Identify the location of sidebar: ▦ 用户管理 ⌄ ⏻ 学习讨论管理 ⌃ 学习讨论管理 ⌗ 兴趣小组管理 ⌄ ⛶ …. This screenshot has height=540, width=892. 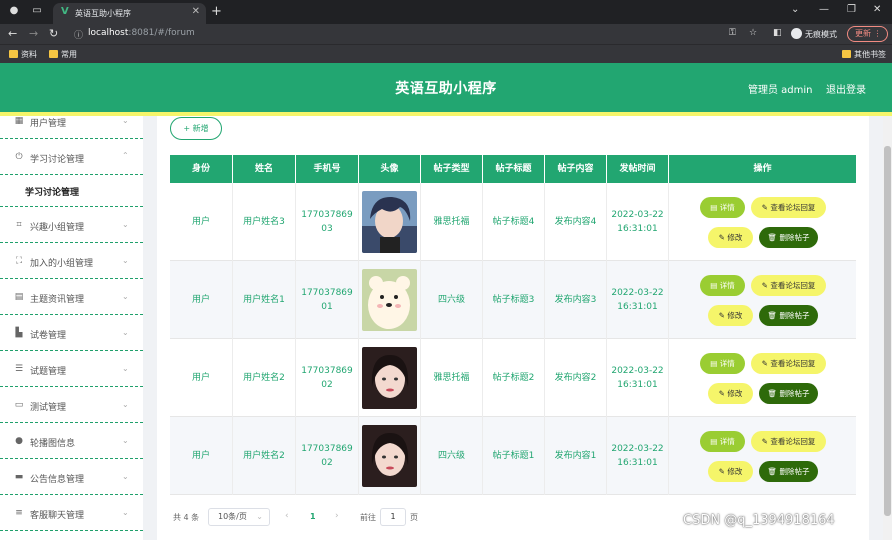
(71, 328).